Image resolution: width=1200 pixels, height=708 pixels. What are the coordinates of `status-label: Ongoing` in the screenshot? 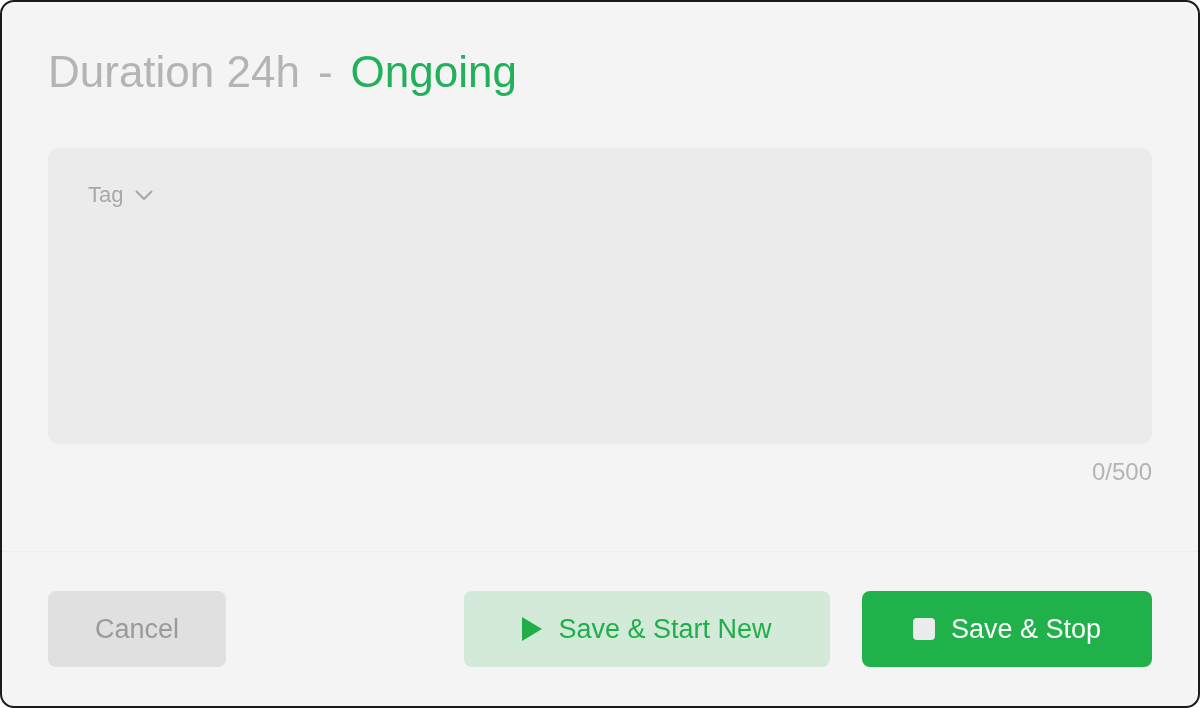 It's located at (433, 72).